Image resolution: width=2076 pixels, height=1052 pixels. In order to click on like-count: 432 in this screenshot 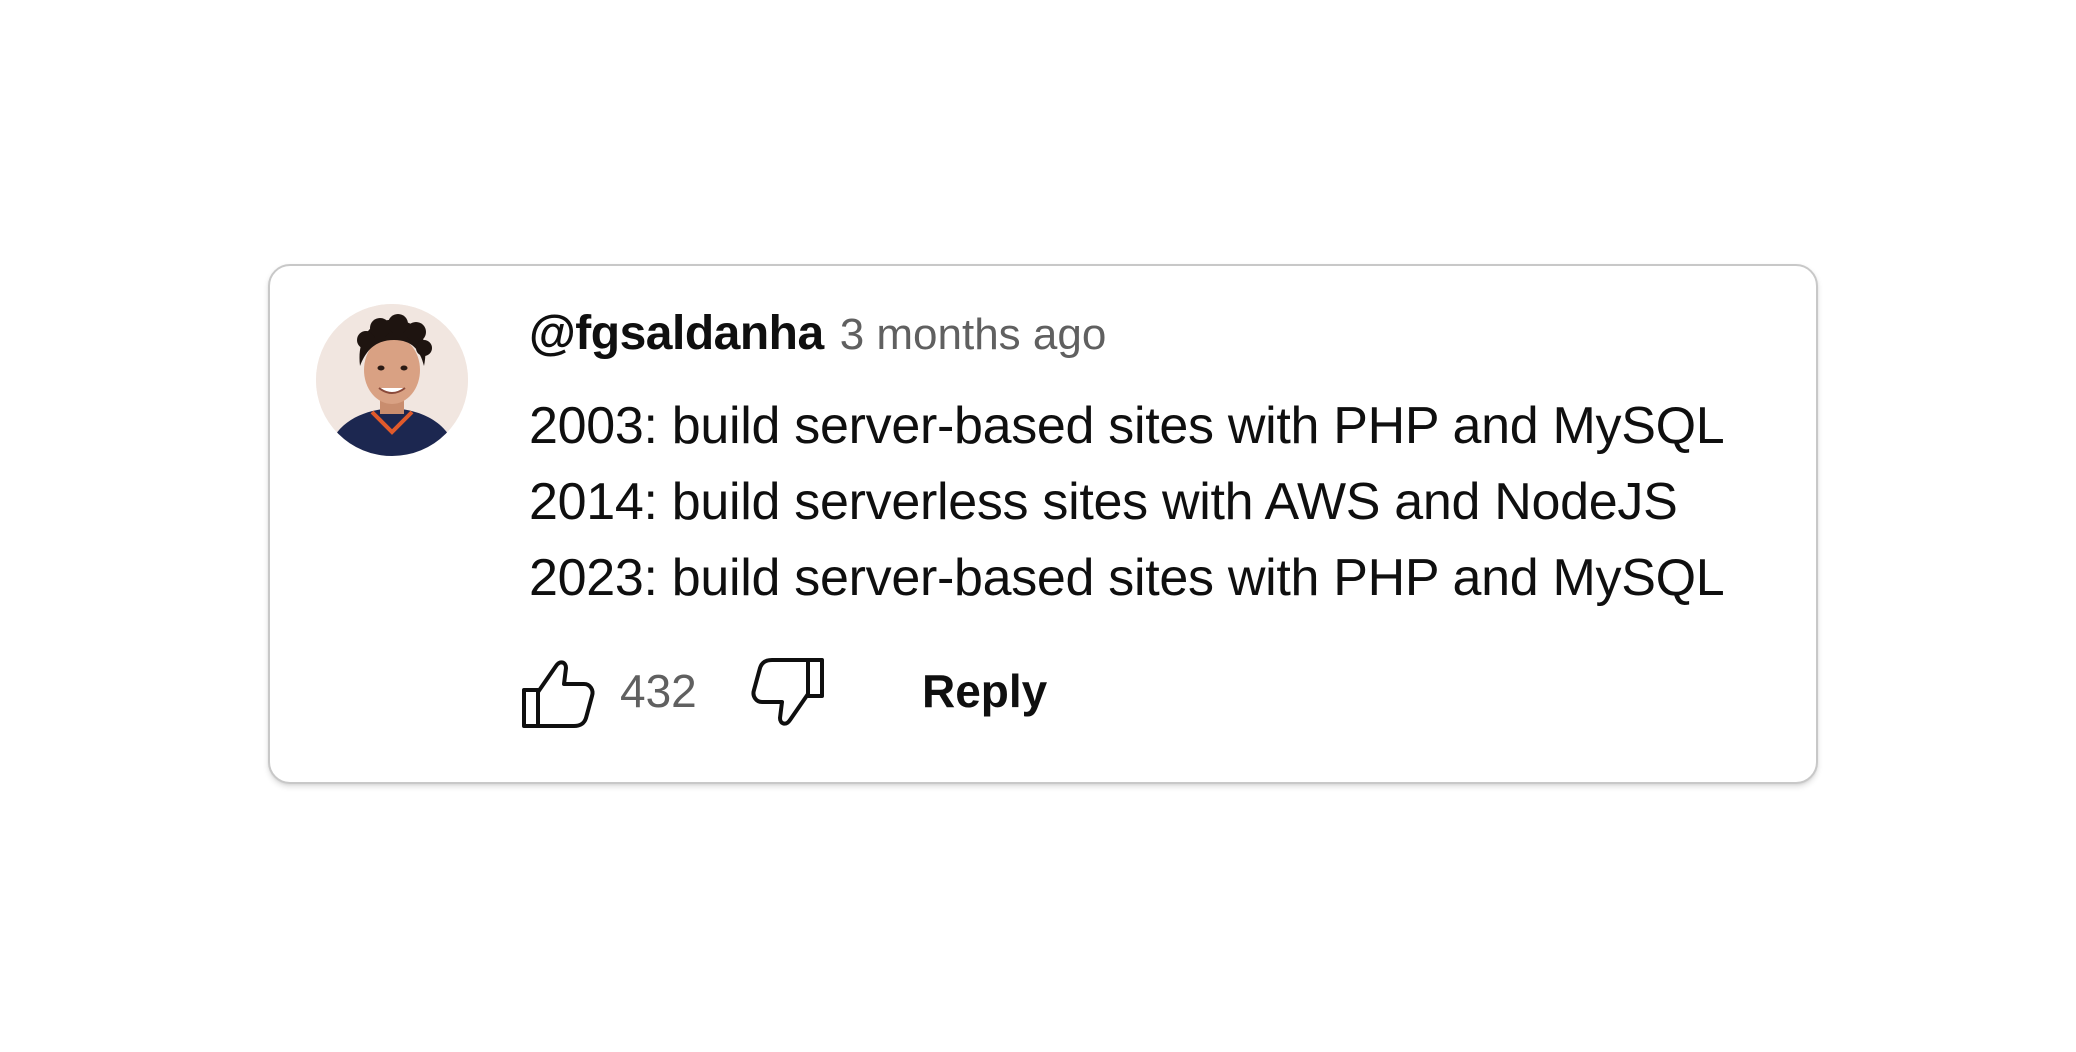, I will do `click(658, 691)`.